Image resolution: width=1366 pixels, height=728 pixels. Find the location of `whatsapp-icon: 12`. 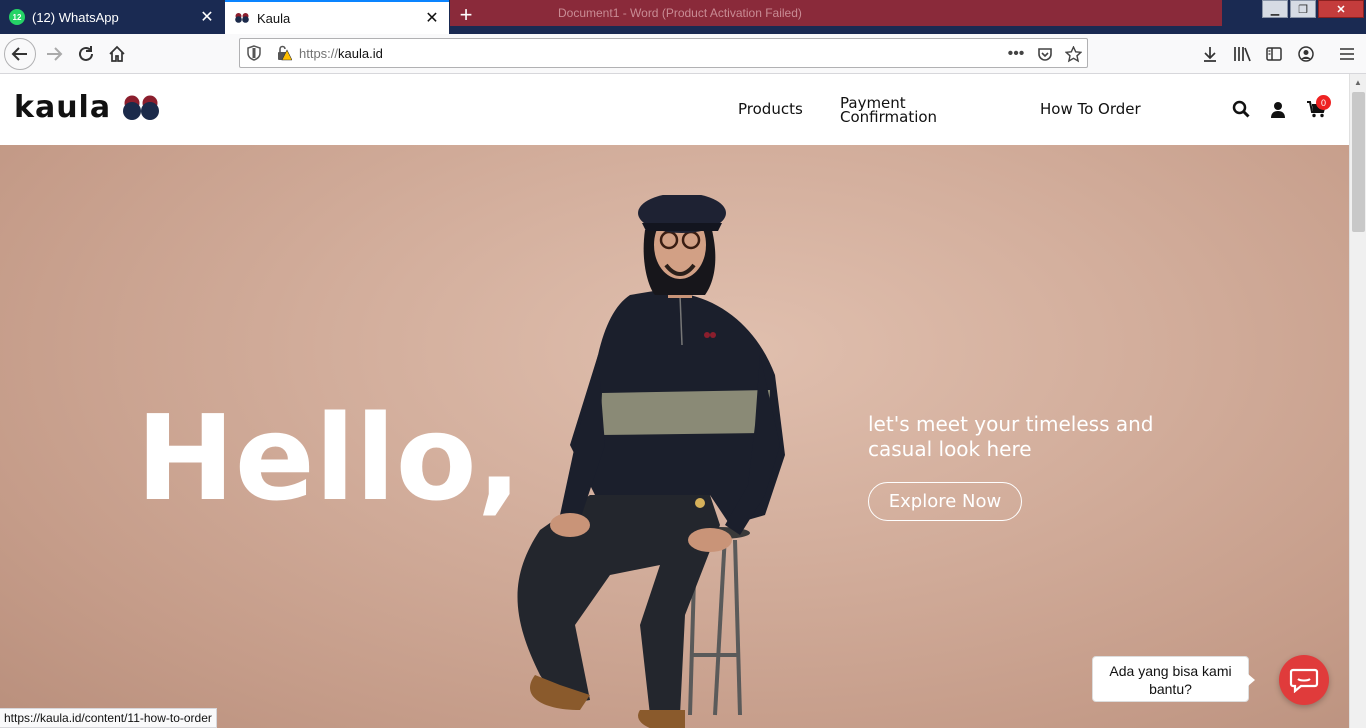

whatsapp-icon: 12 is located at coordinates (17, 17).